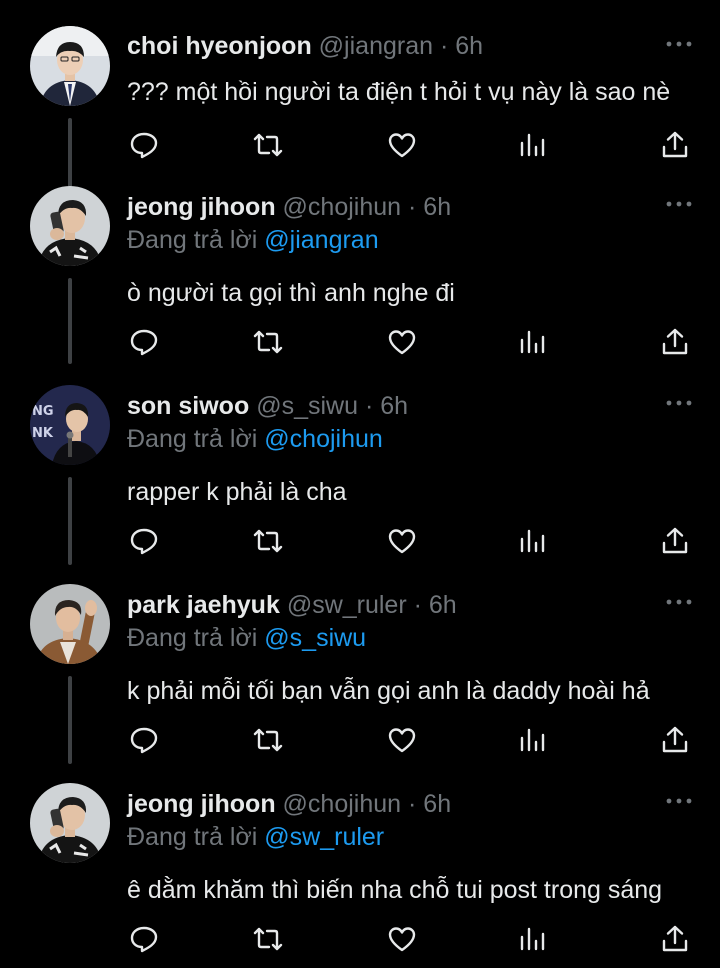  Describe the element at coordinates (291, 293) in the screenshot. I see `tweet-text: ò người ta gọi thì anh nghe đi` at that location.